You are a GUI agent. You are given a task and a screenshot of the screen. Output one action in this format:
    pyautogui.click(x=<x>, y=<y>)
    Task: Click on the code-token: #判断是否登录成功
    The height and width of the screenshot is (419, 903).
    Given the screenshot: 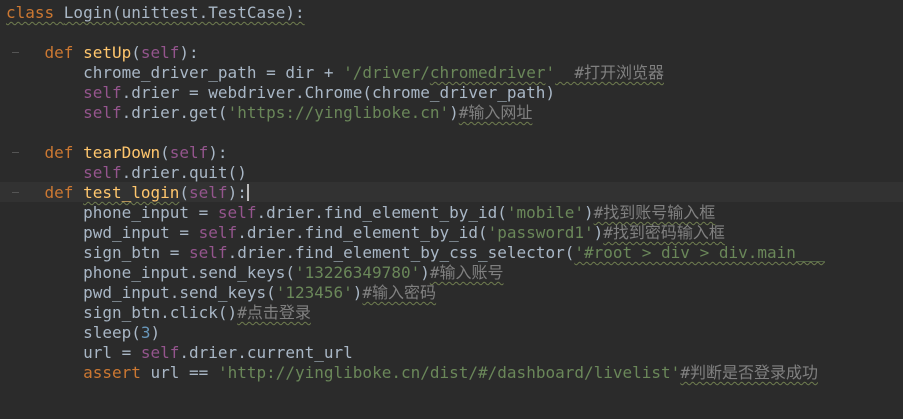 What is the action you would take?
    pyautogui.click(x=749, y=372)
    